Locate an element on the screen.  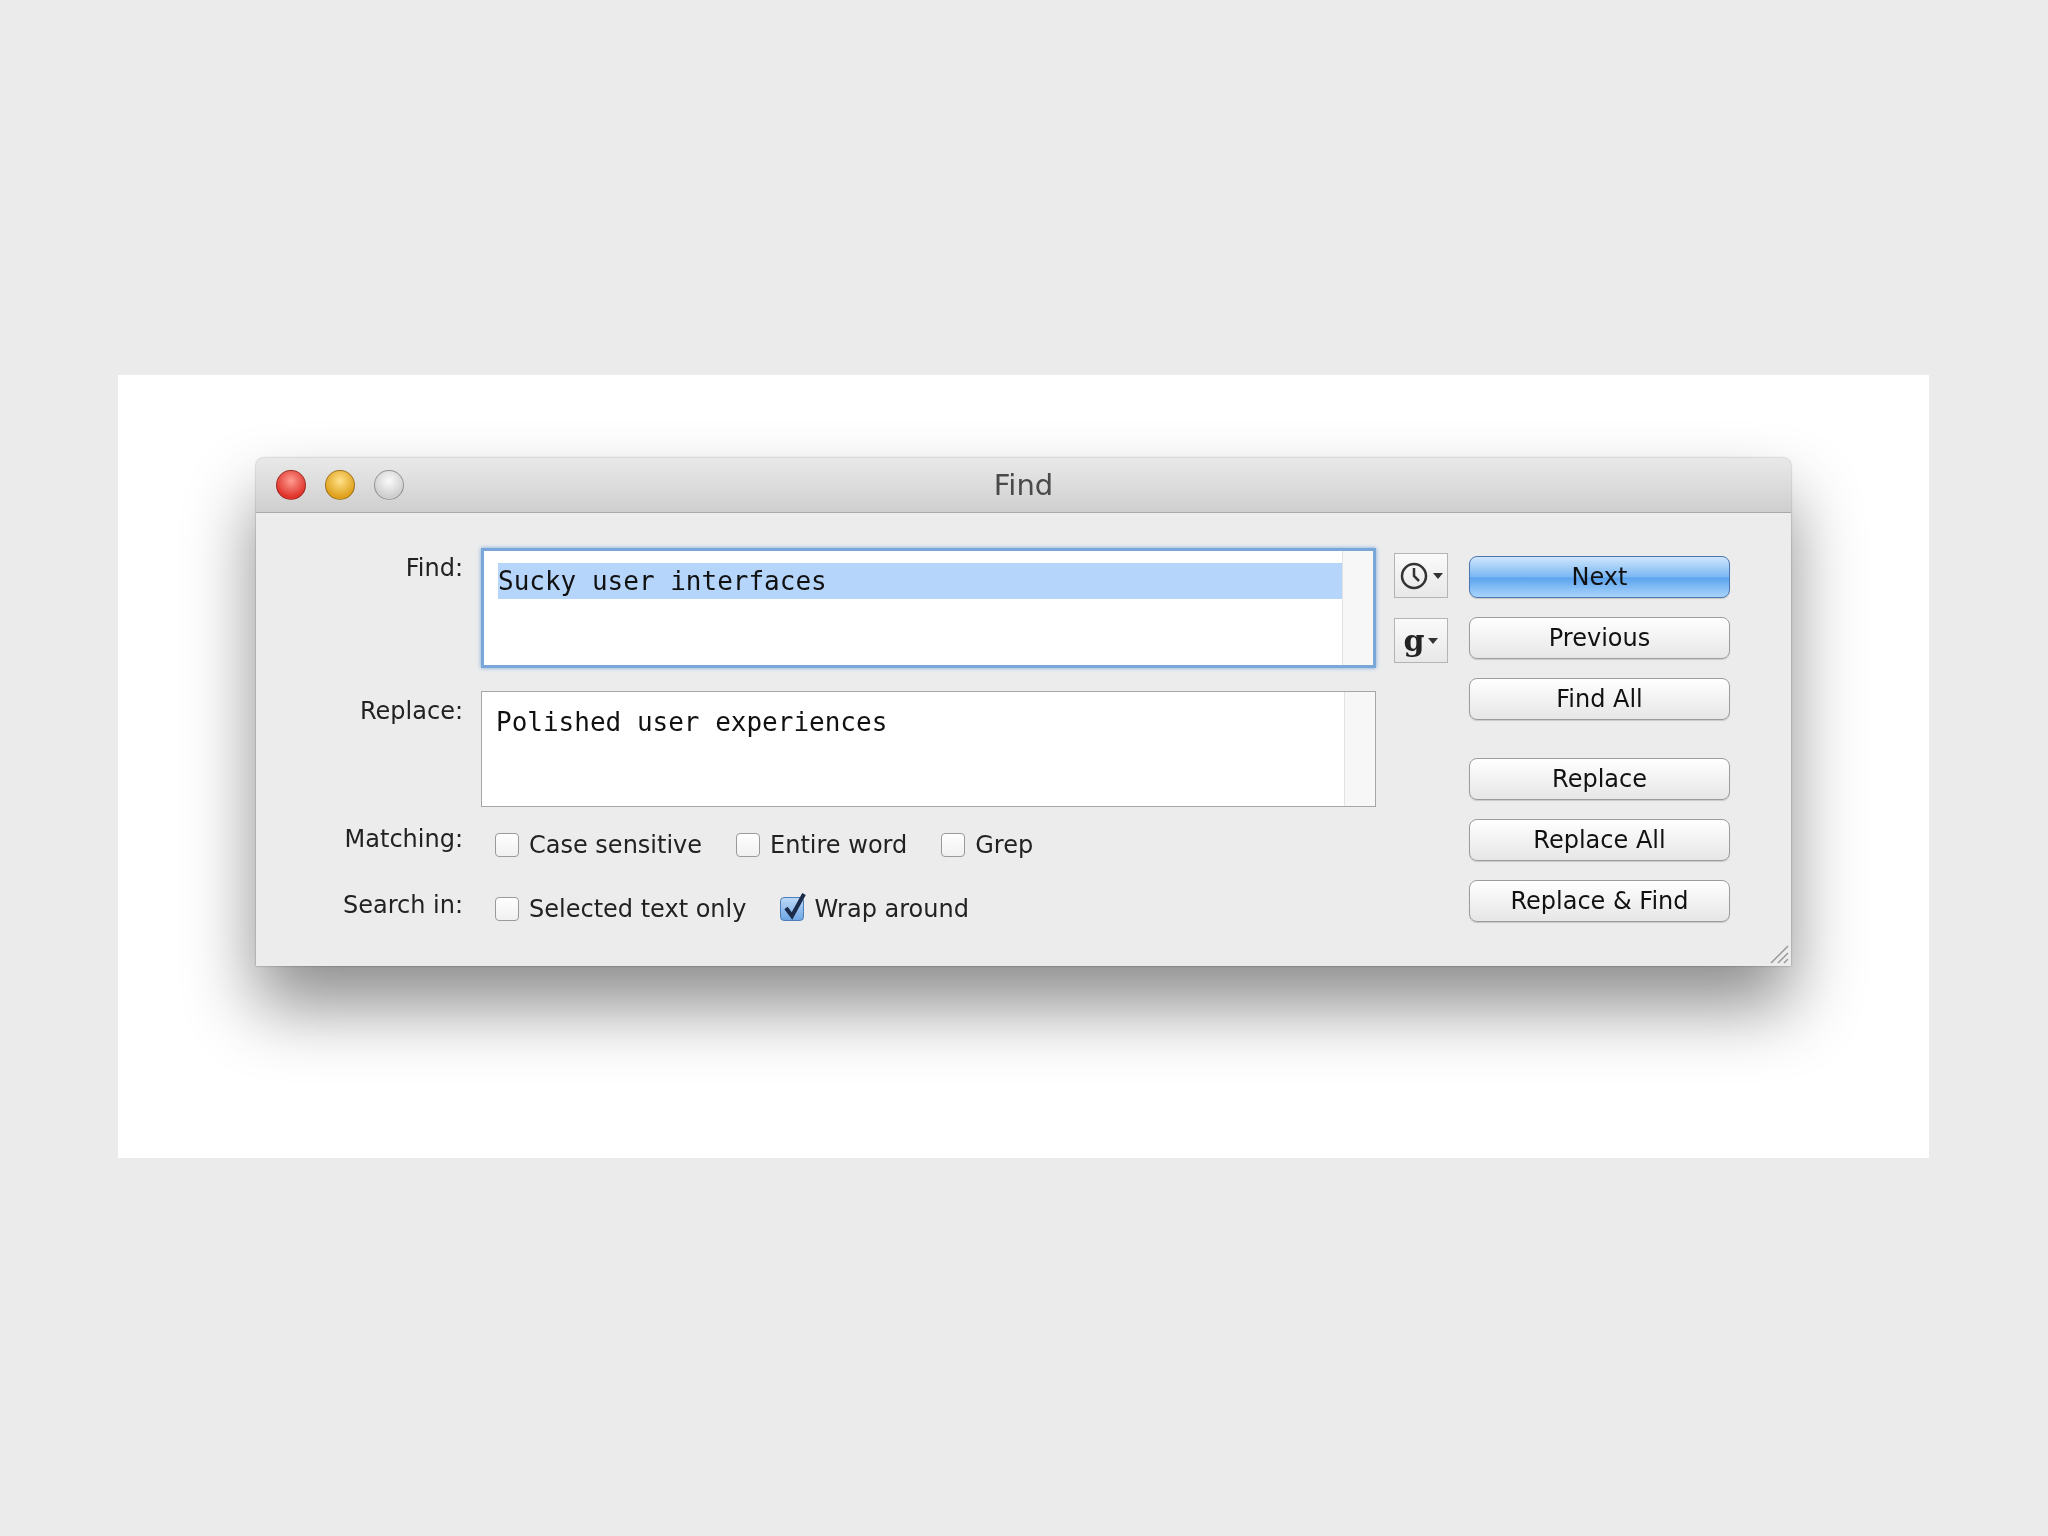
option-label: Matching: is located at coordinates (403, 839).